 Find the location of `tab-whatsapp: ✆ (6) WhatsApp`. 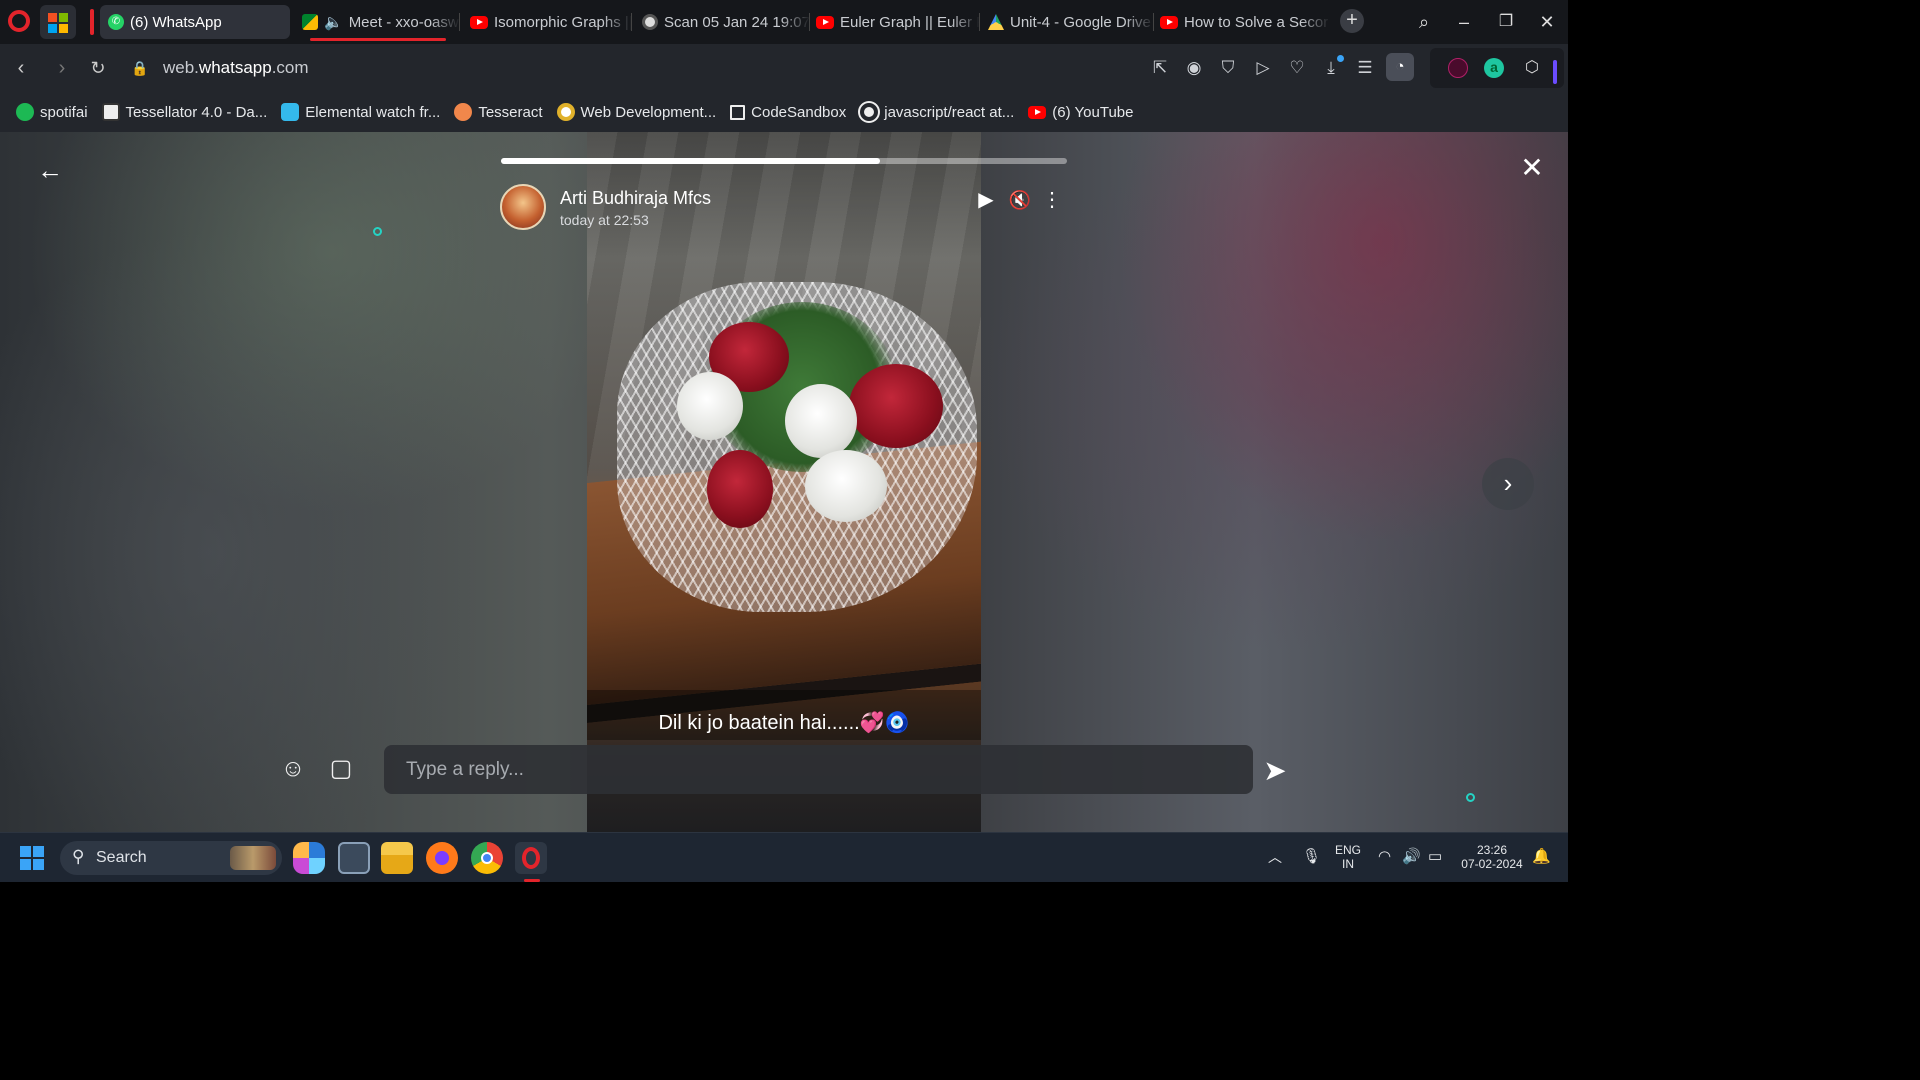

tab-whatsapp: ✆ (6) WhatsApp is located at coordinates (195, 22).